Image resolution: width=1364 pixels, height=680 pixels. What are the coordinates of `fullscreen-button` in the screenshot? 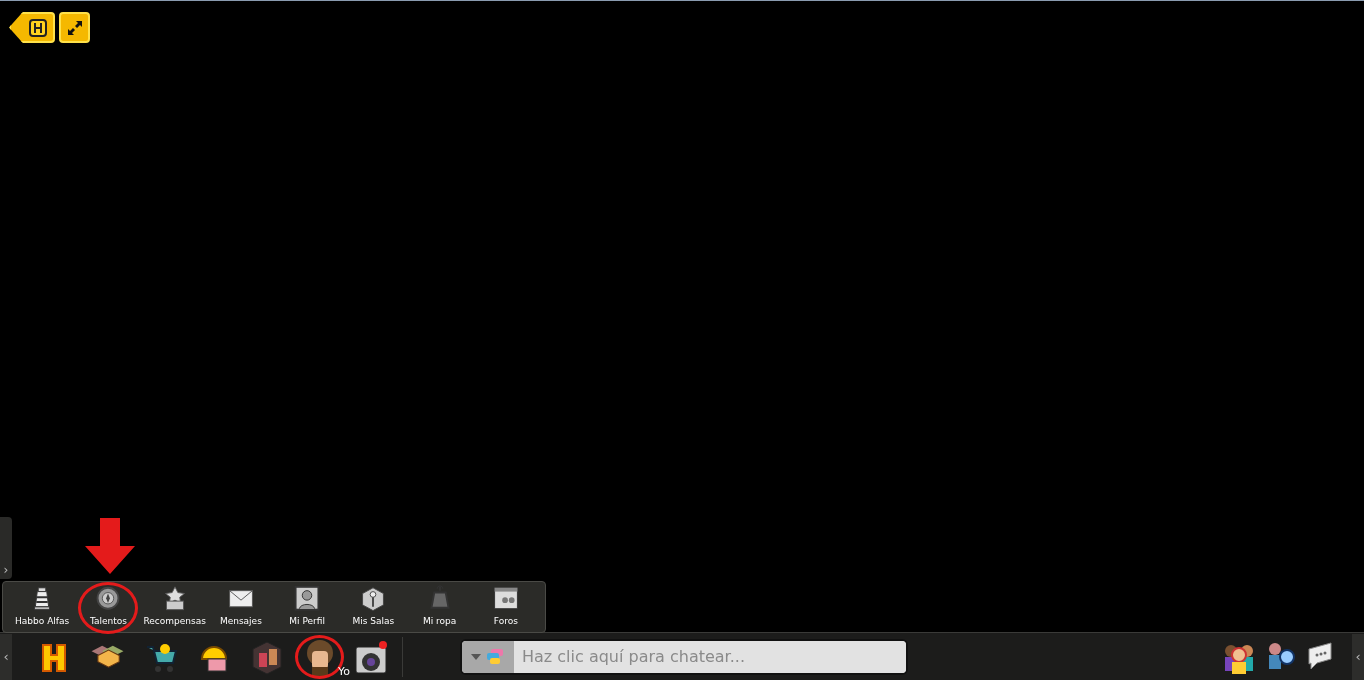 It's located at (74, 27).